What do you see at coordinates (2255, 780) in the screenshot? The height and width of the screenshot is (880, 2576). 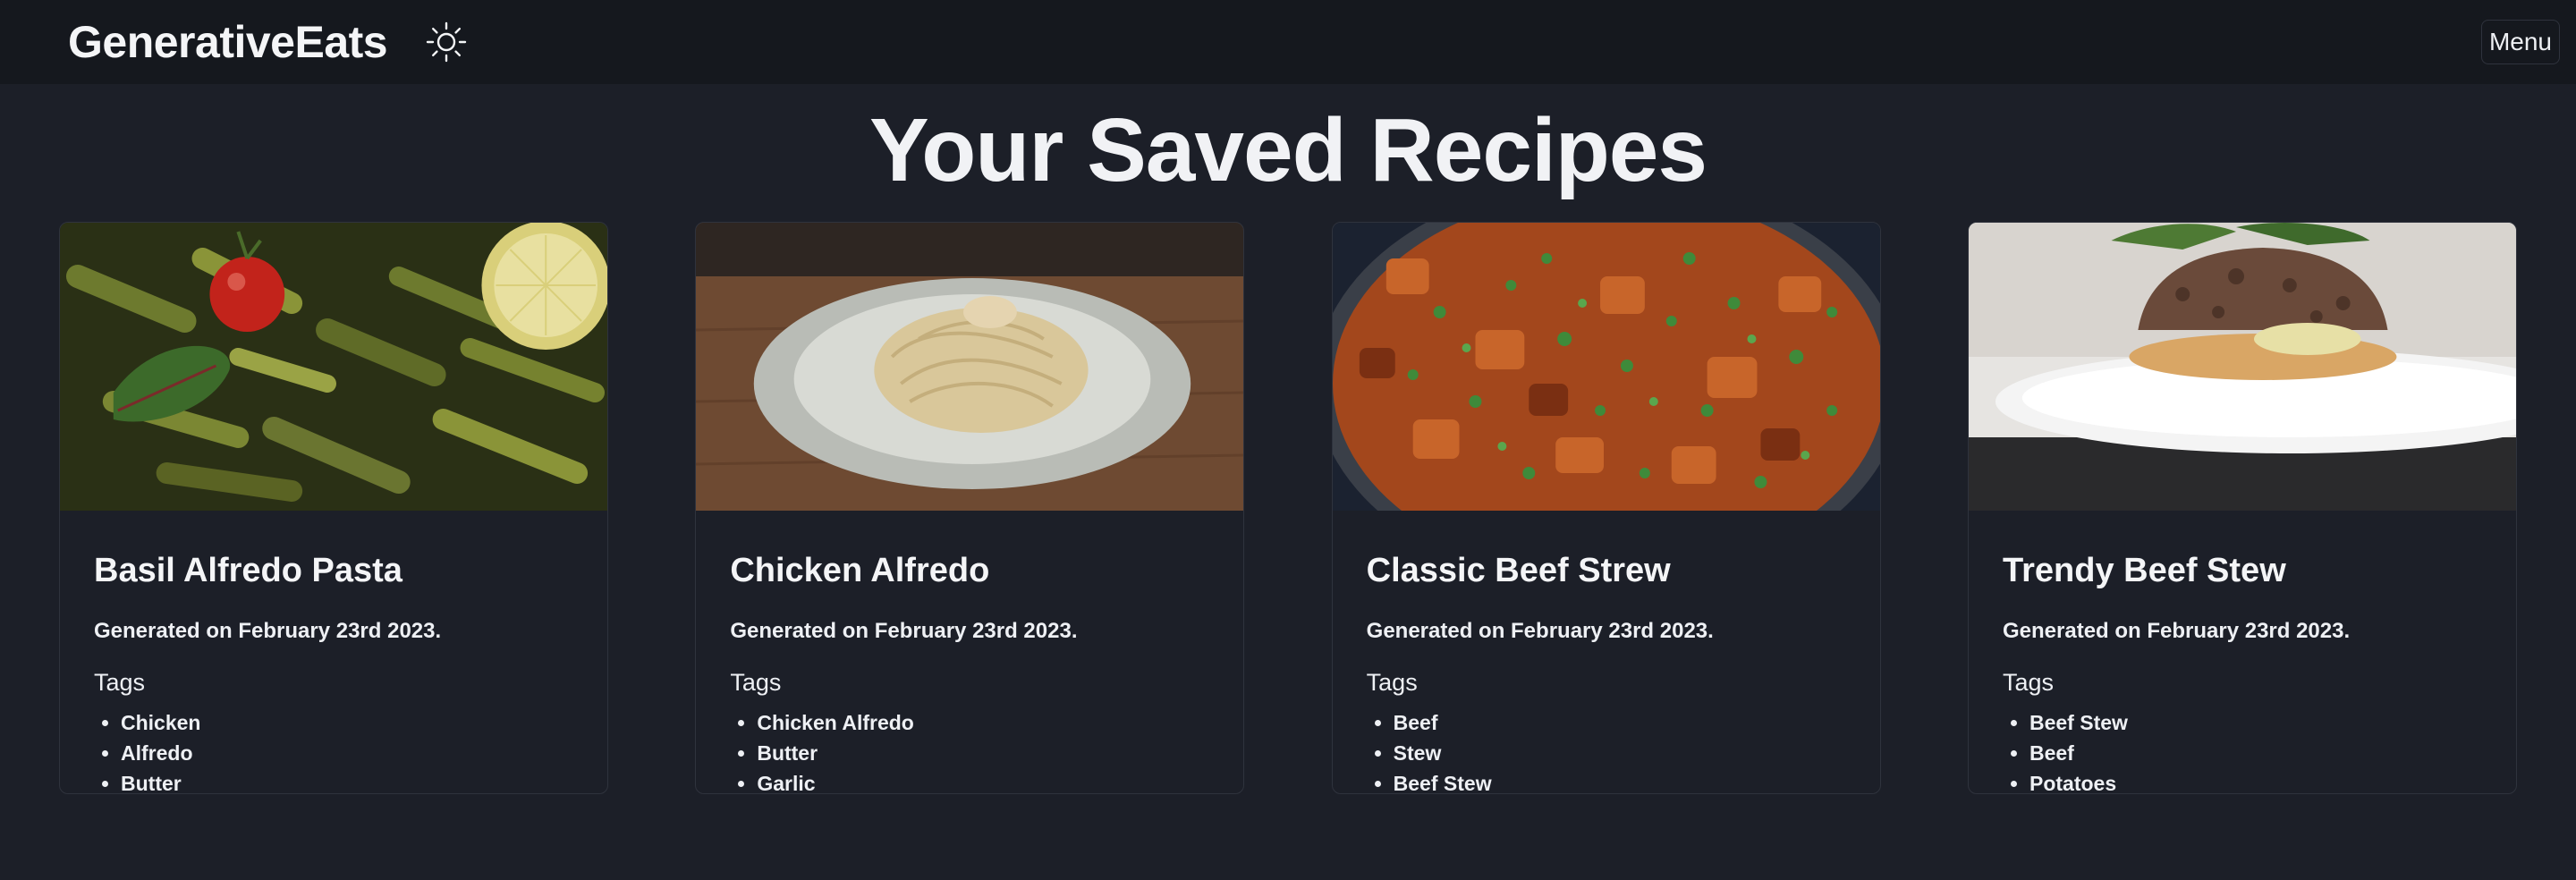 I see `tag-item: Potatoes` at bounding box center [2255, 780].